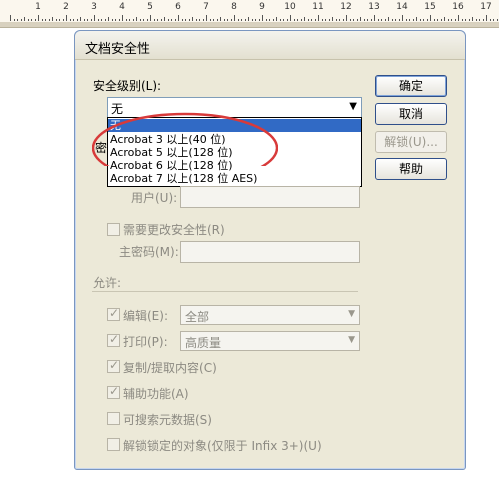 The width and height of the screenshot is (499, 480). Describe the element at coordinates (270, 315) in the screenshot. I see `edit-select: 全部 ▼` at that location.